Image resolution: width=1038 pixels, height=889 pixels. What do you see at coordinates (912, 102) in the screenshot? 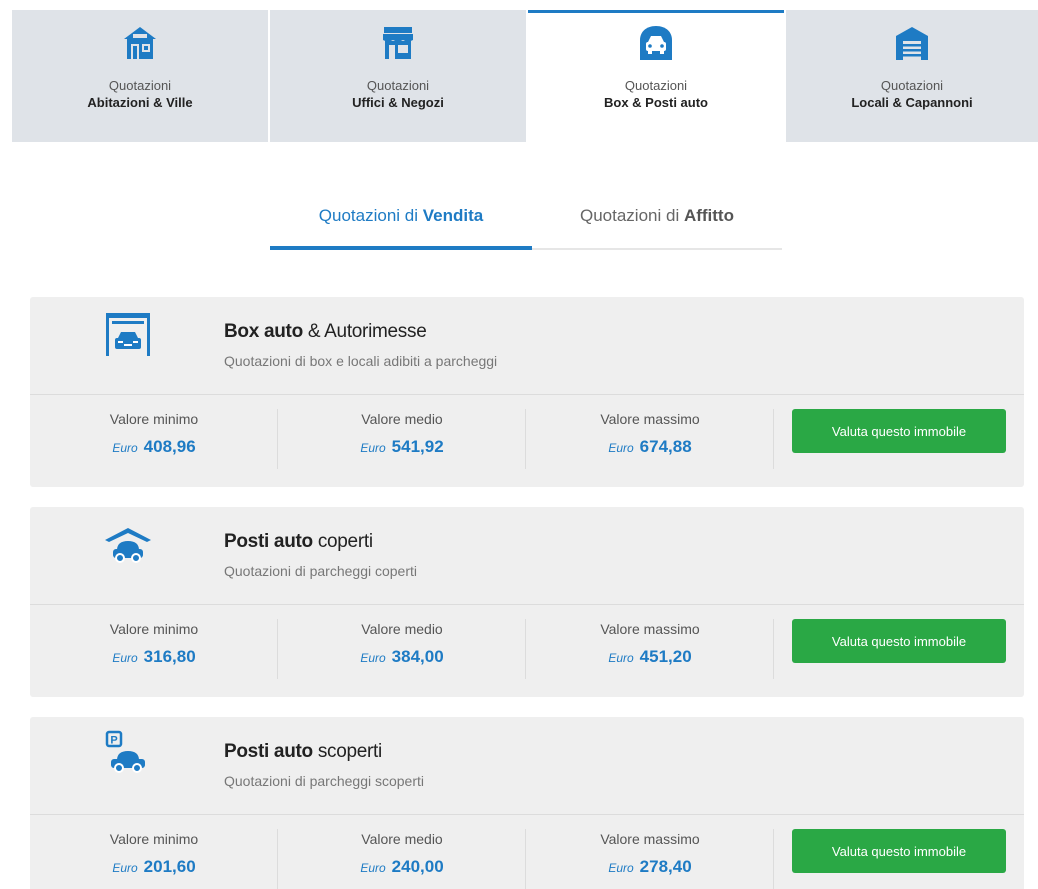
I see `tab-label-line2: Locali & Capannoni` at bounding box center [912, 102].